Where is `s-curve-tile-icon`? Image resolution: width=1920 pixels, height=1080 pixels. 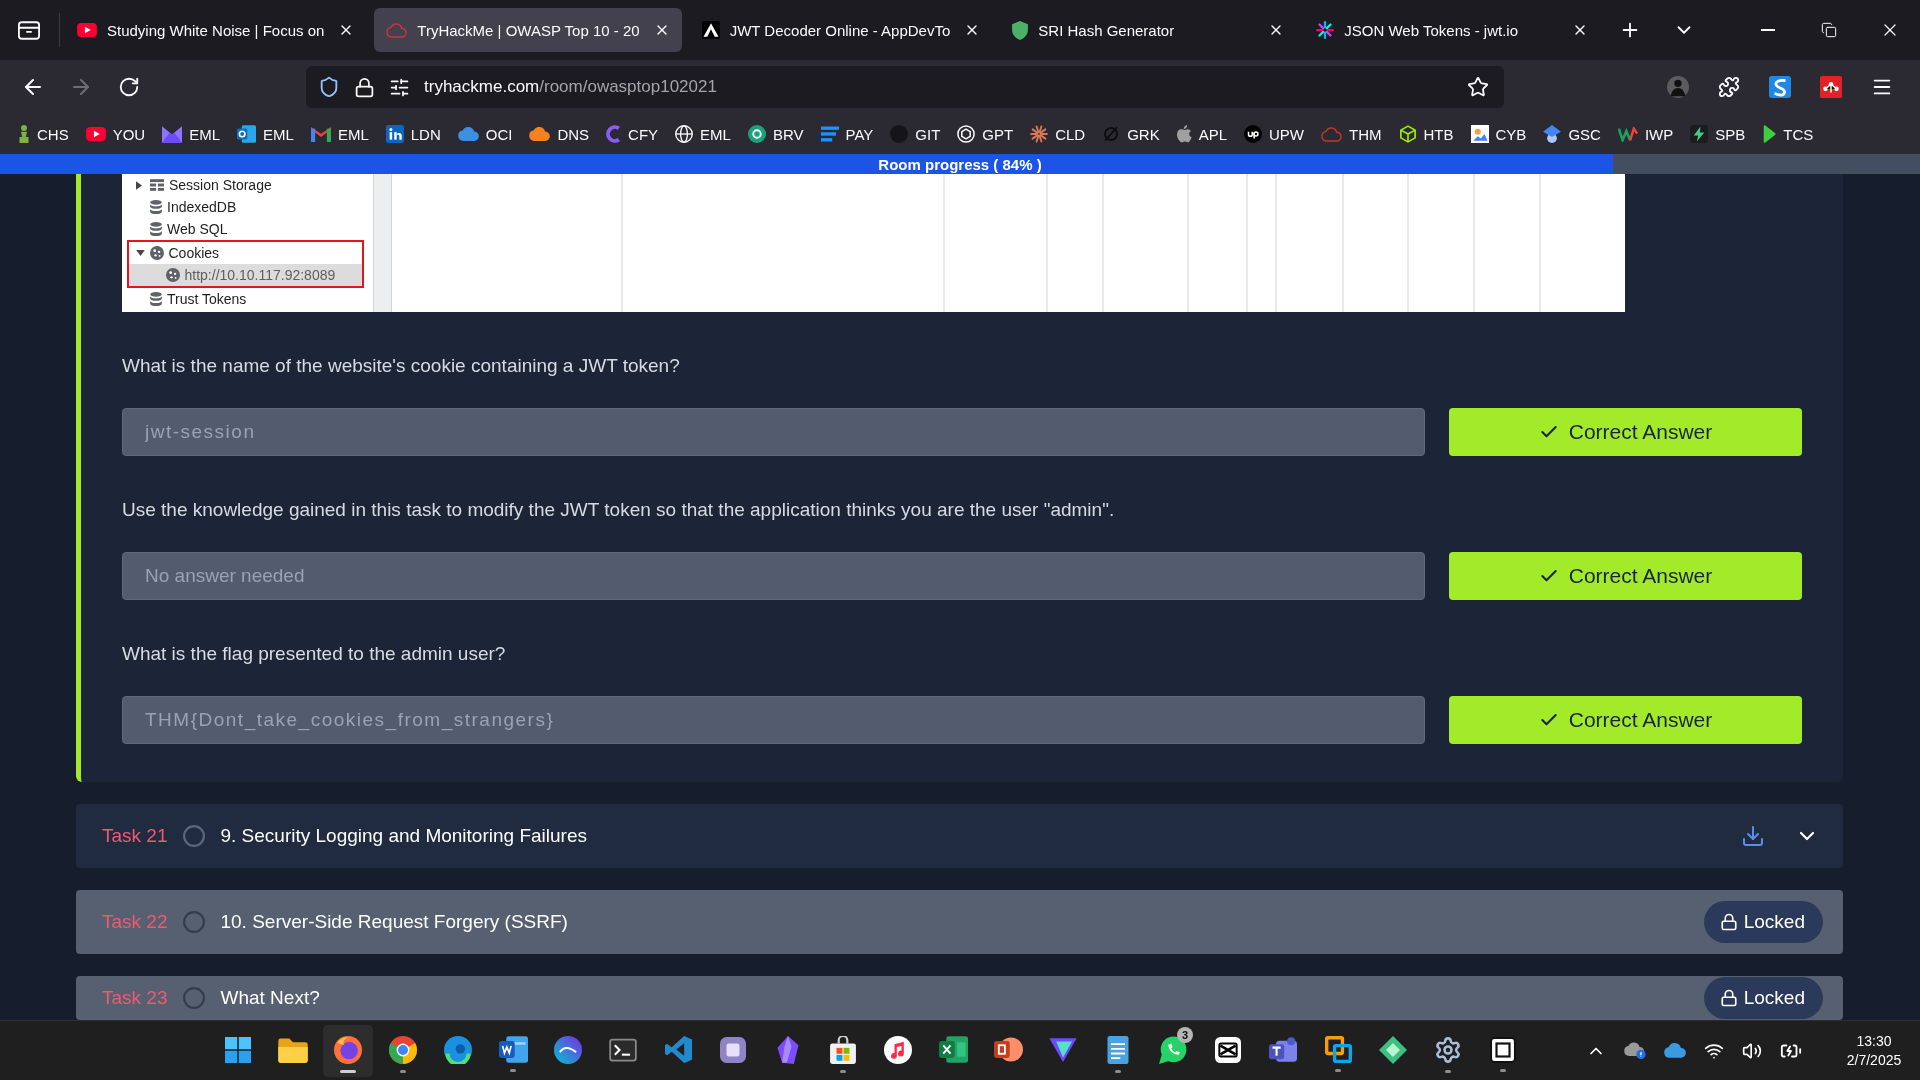 s-curve-tile-icon is located at coordinates (1780, 87).